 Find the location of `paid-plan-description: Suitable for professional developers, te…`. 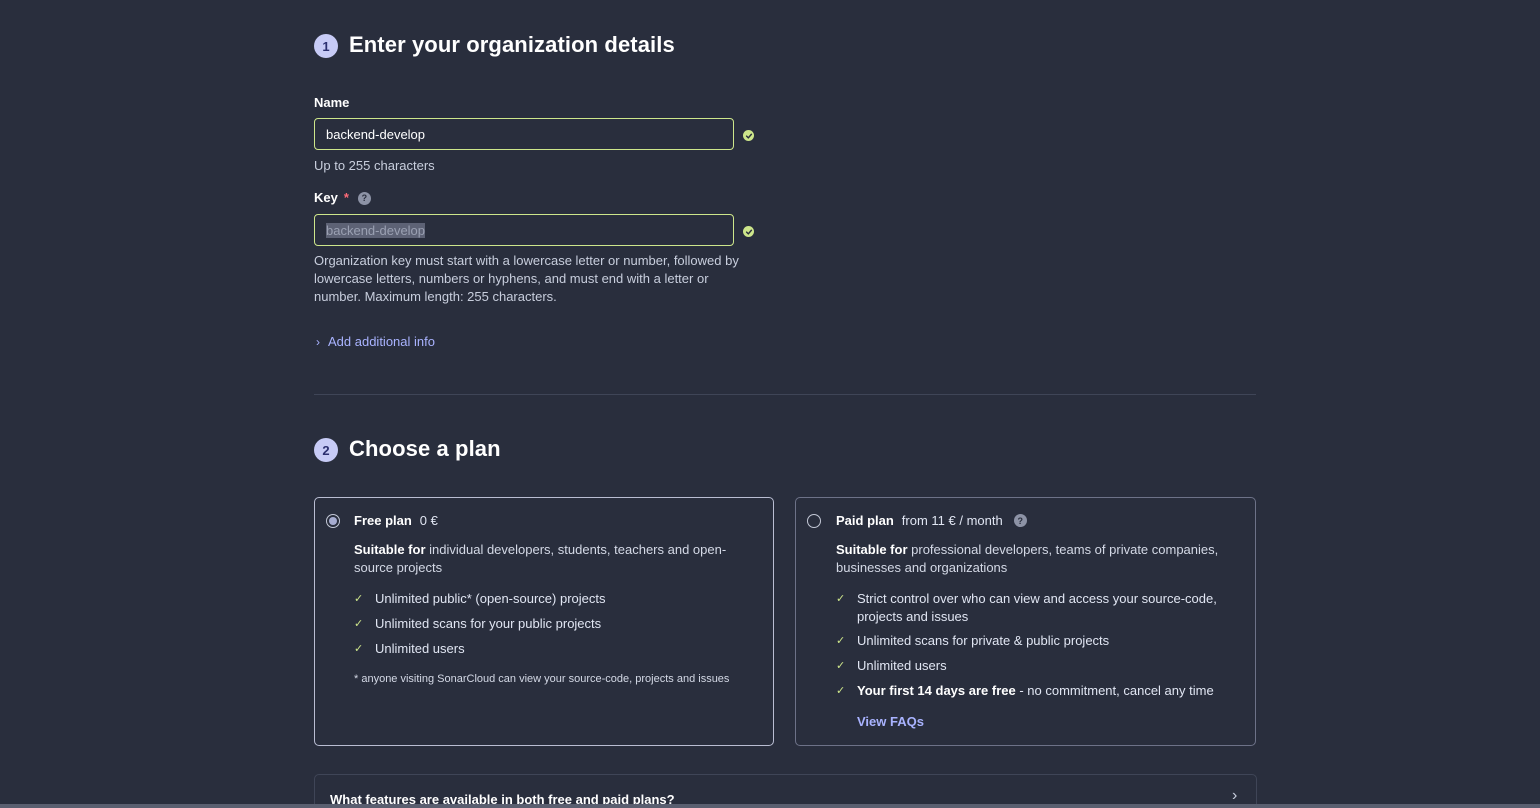

paid-plan-description: Suitable for professional developers, te… is located at coordinates (1041, 559).